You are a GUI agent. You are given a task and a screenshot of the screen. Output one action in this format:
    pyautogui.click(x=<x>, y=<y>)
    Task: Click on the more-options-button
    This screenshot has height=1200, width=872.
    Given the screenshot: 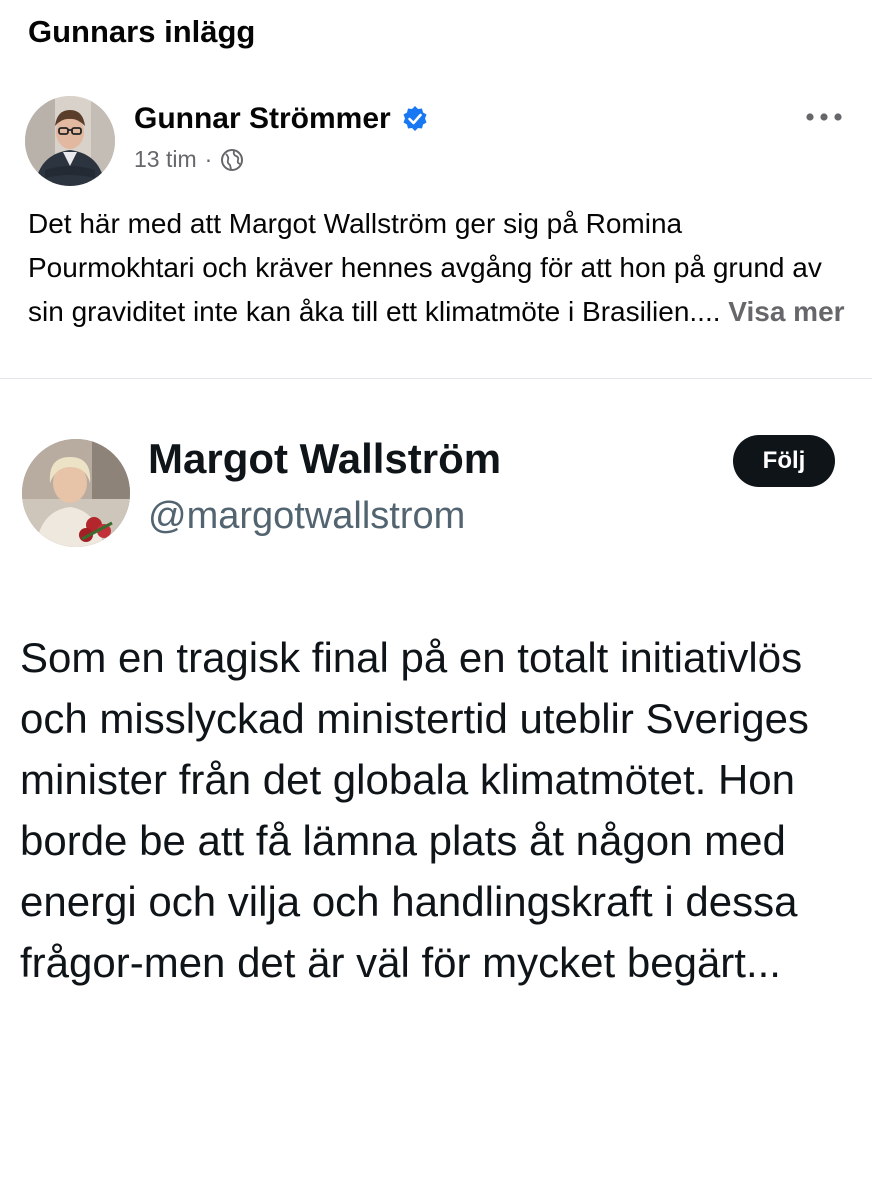 What is the action you would take?
    pyautogui.click(x=824, y=117)
    